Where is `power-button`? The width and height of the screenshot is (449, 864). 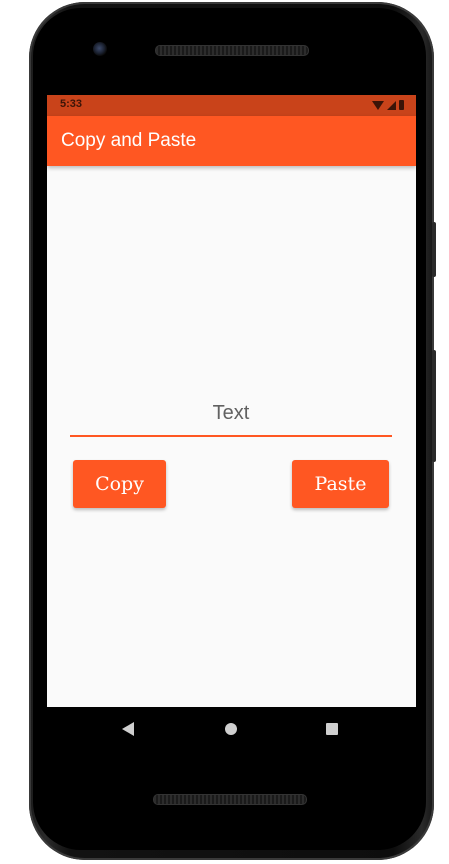 power-button is located at coordinates (434, 249).